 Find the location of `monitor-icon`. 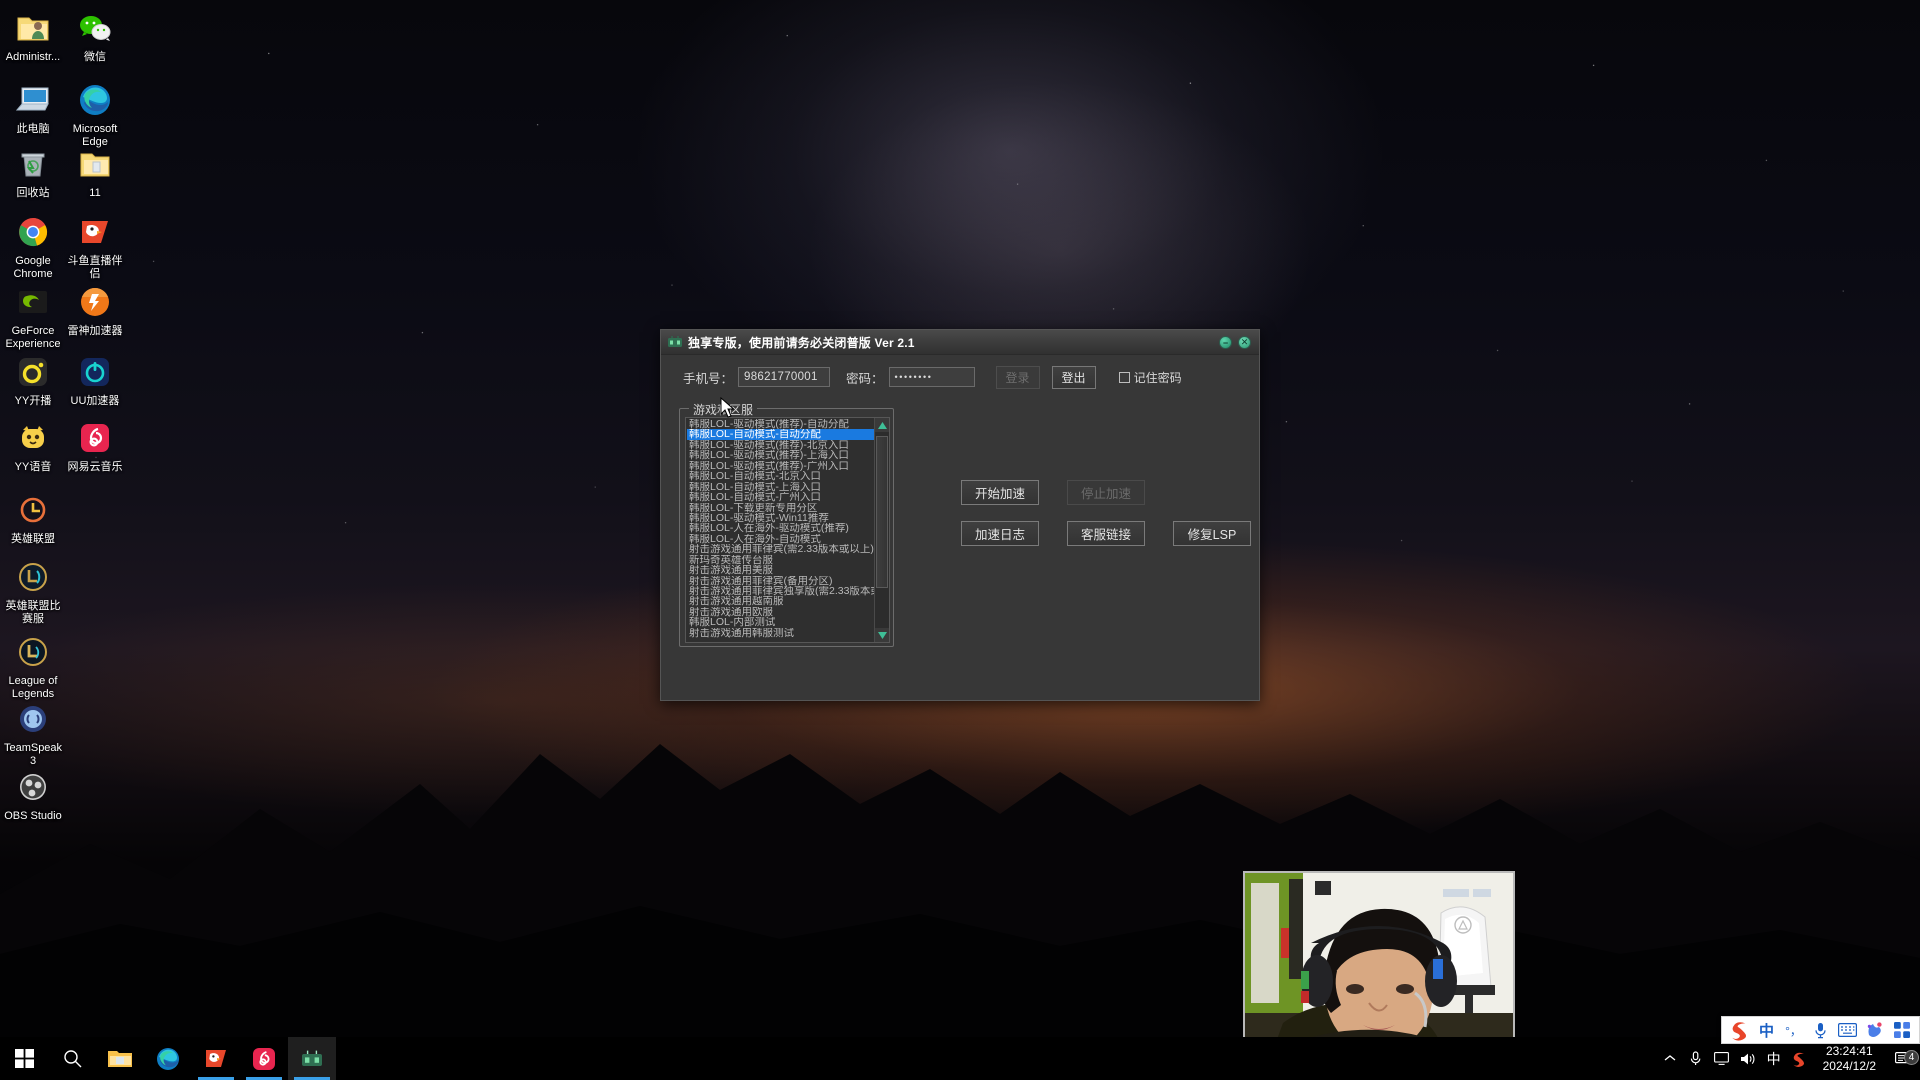

monitor-icon is located at coordinates (1722, 1058).